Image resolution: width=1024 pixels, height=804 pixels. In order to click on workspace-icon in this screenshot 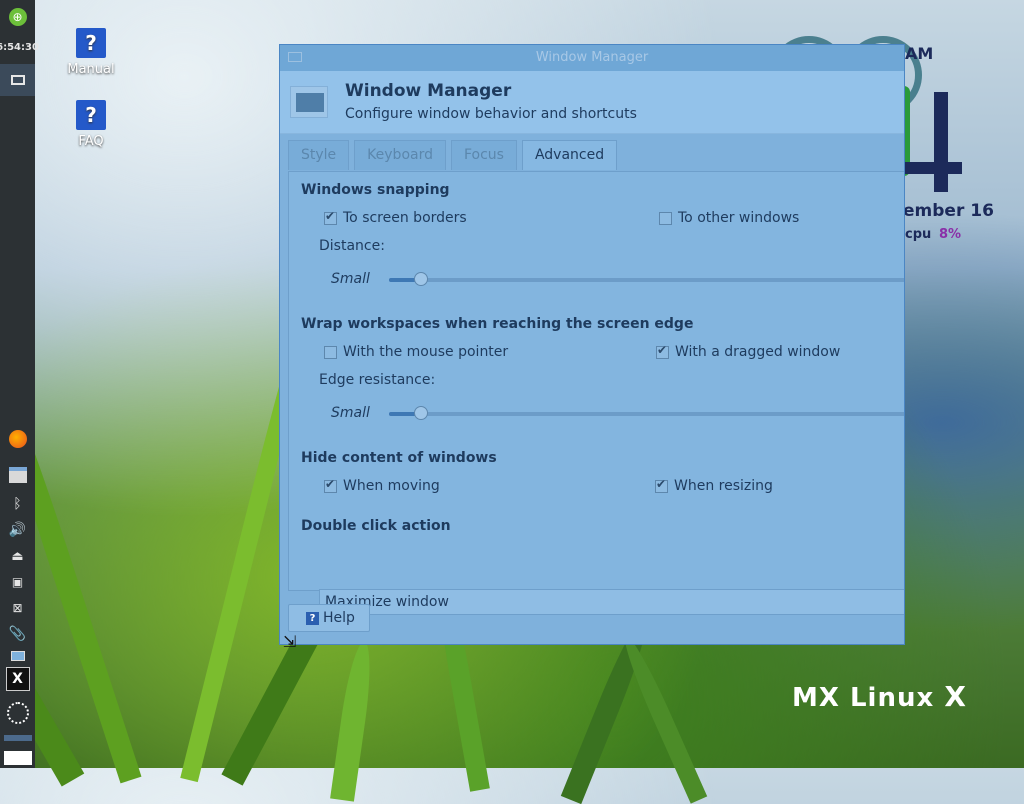, I will do `click(17, 656)`.